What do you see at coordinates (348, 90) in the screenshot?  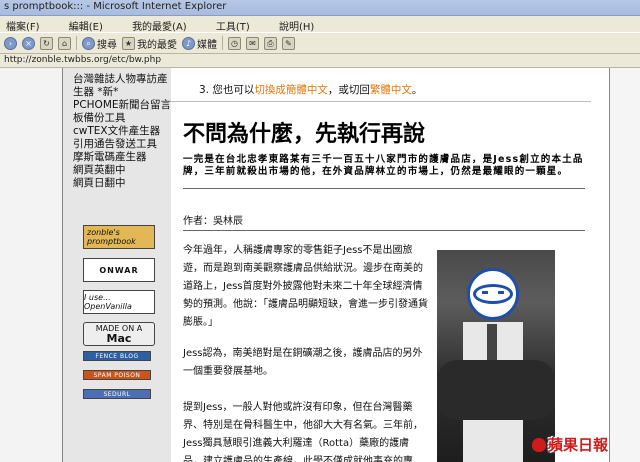 I see `note-text: ，或切回` at bounding box center [348, 90].